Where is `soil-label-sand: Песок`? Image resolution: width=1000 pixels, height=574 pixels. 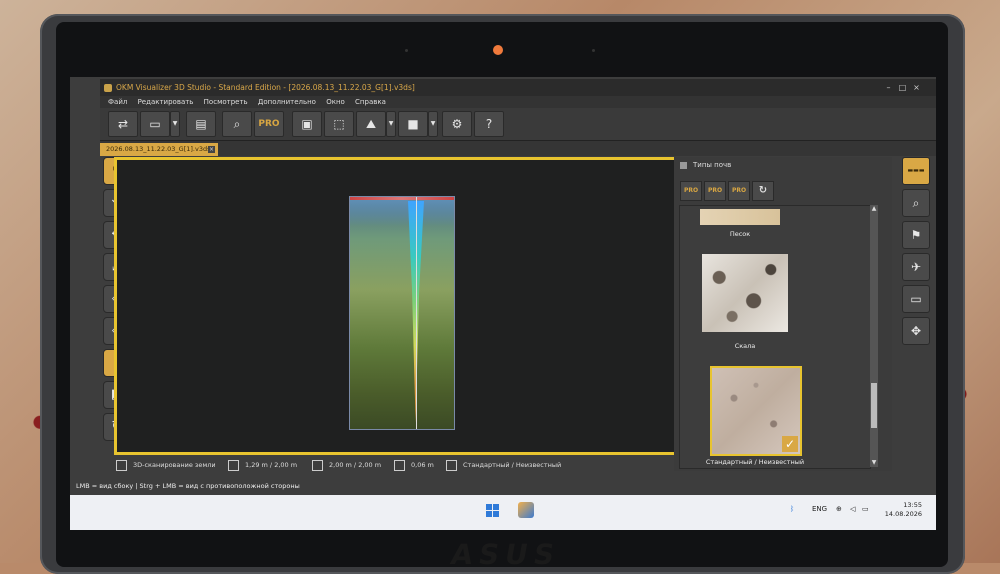
soil-label-sand: Песок is located at coordinates (740, 234).